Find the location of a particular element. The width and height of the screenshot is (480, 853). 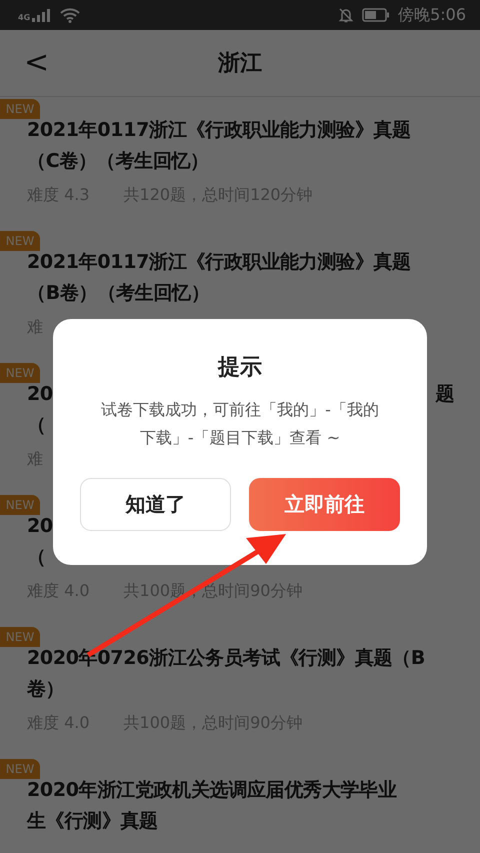

paper-title: （C卷）（考生回忆） is located at coordinates (118, 161).